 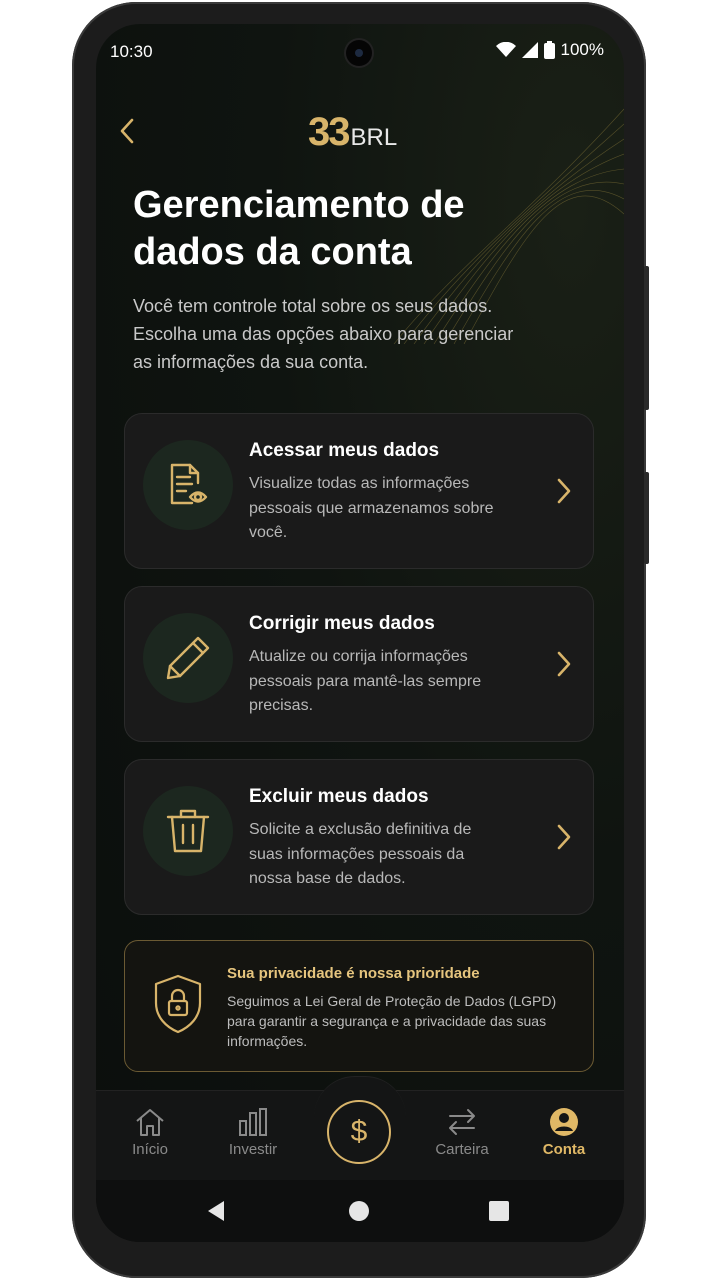 I want to click on nav-item-carteira: Carteira, so click(x=462, y=1132).